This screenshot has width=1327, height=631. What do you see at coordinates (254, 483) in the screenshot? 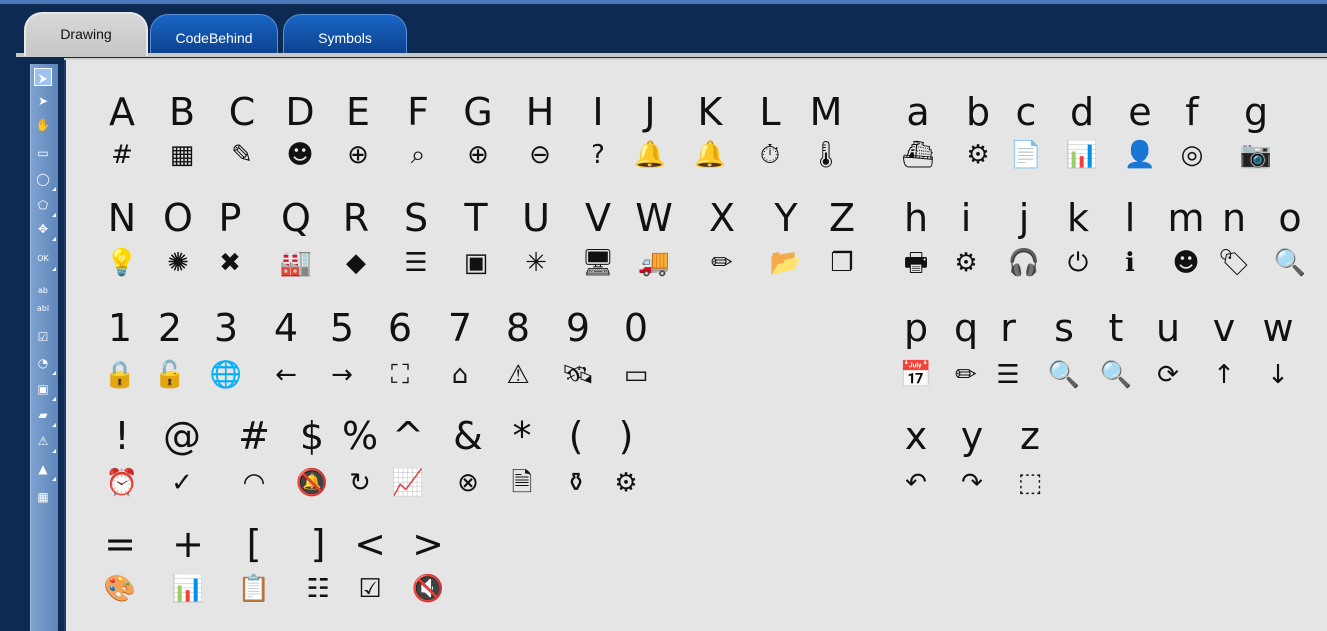
I see `speedometer-icon: ◠` at bounding box center [254, 483].